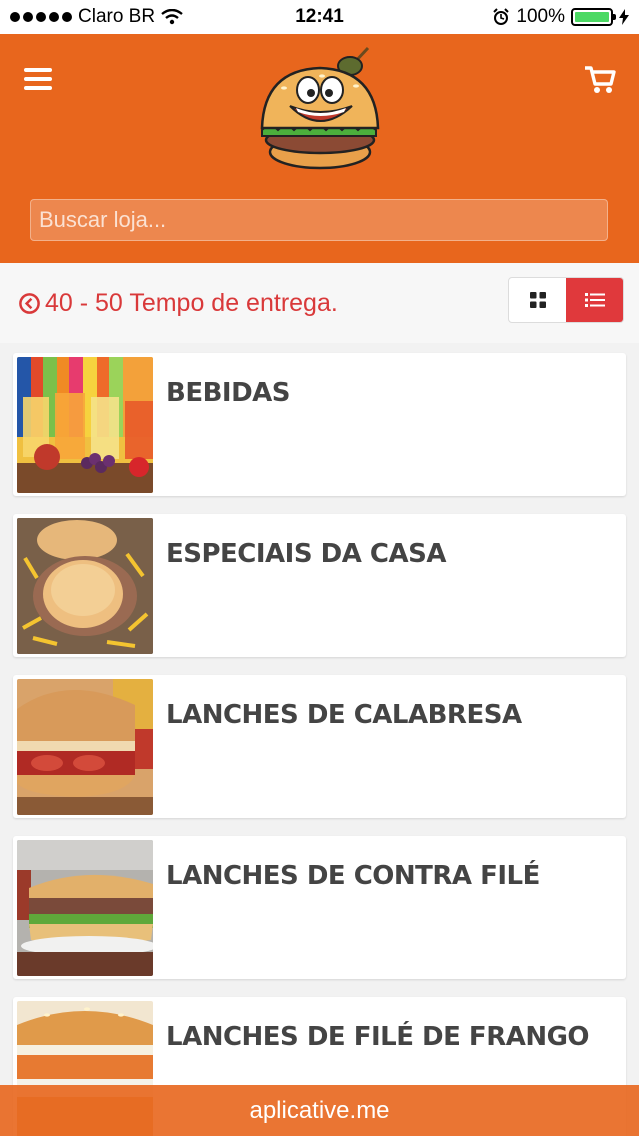  Describe the element at coordinates (319, 1110) in the screenshot. I see `footer-brand: aplicative.me` at that location.